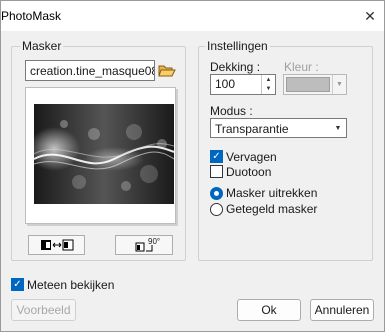  Describe the element at coordinates (216, 171) in the screenshot. I see `duotone-checkbox` at that location.